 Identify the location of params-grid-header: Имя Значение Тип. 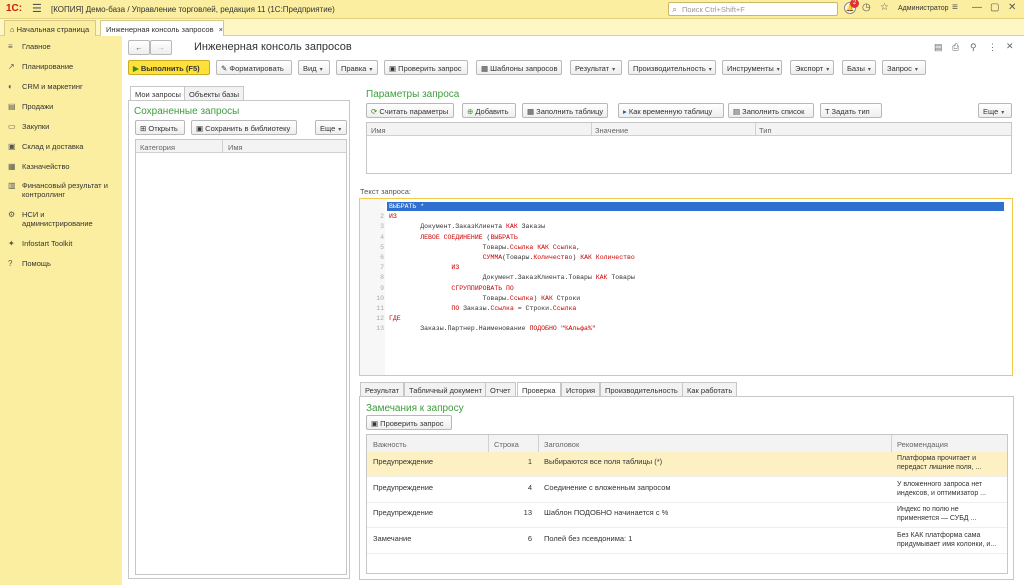
(689, 129).